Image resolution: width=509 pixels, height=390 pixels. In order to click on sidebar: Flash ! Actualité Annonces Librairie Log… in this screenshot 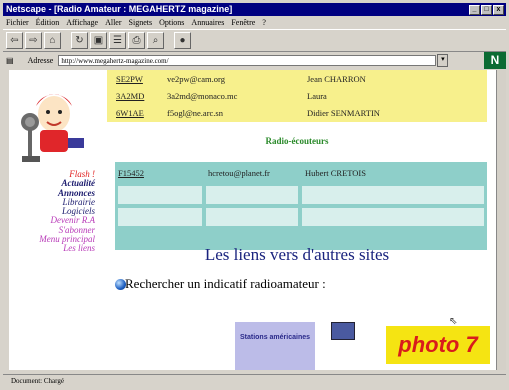, I will do `click(56, 220)`.